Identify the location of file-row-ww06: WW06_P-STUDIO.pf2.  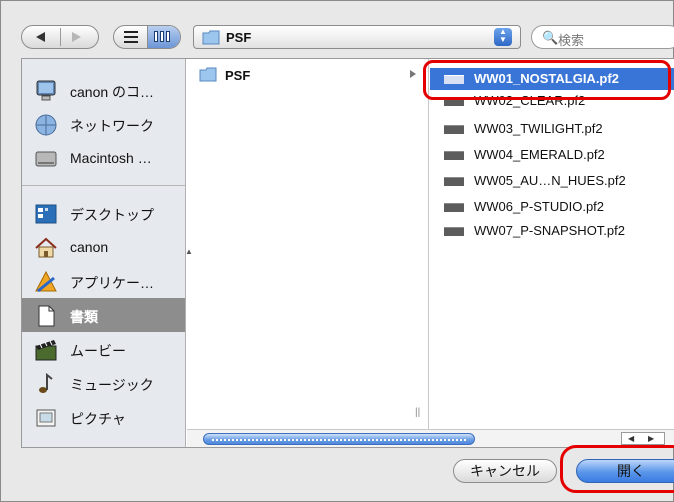
(552, 207).